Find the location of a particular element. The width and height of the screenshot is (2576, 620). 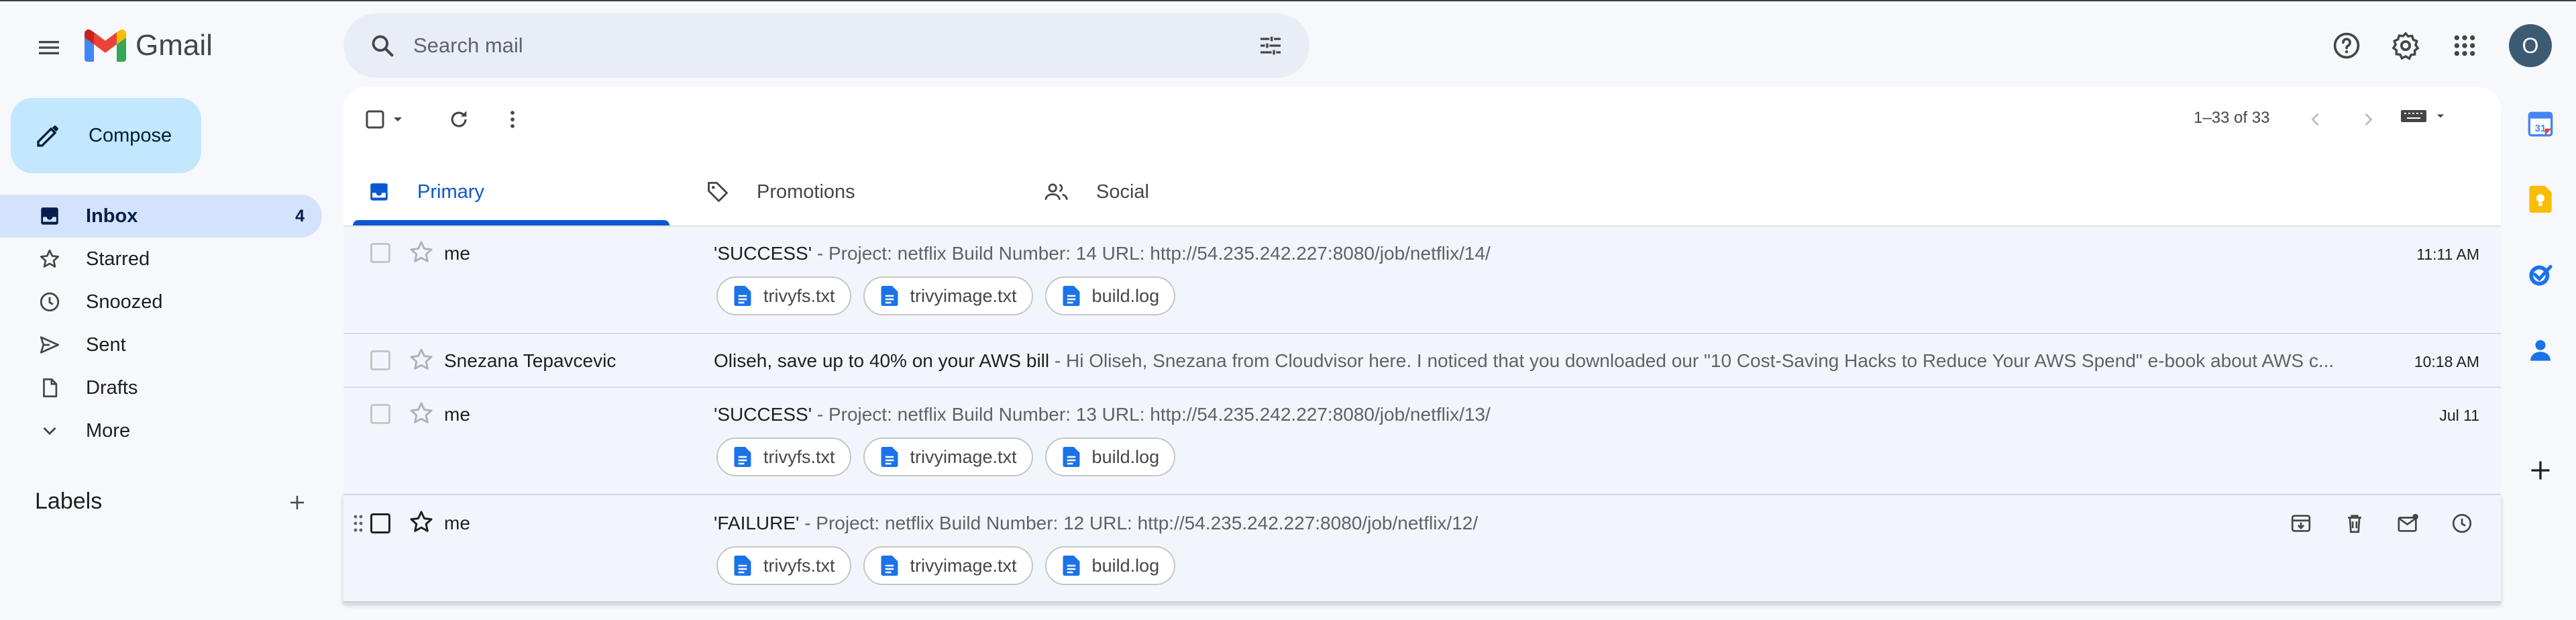

google-calendar-icon: 31 is located at coordinates (2540, 124).